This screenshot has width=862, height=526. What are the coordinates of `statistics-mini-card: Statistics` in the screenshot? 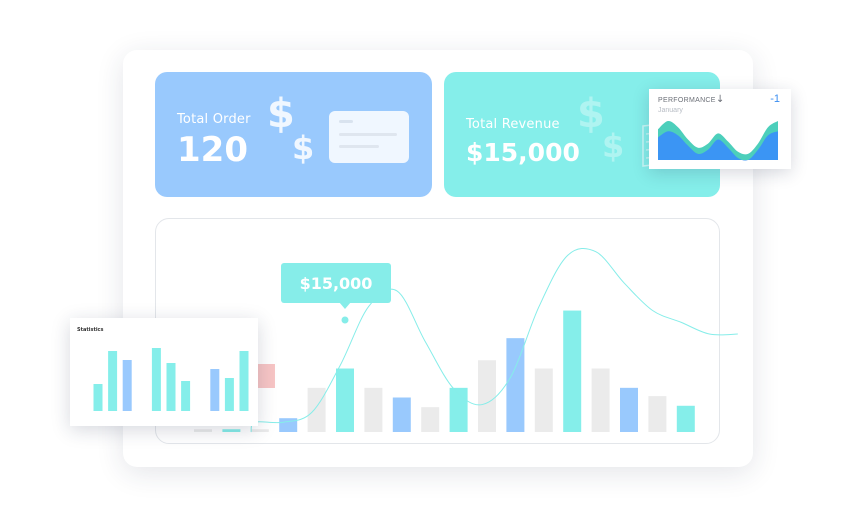 It's located at (164, 372).